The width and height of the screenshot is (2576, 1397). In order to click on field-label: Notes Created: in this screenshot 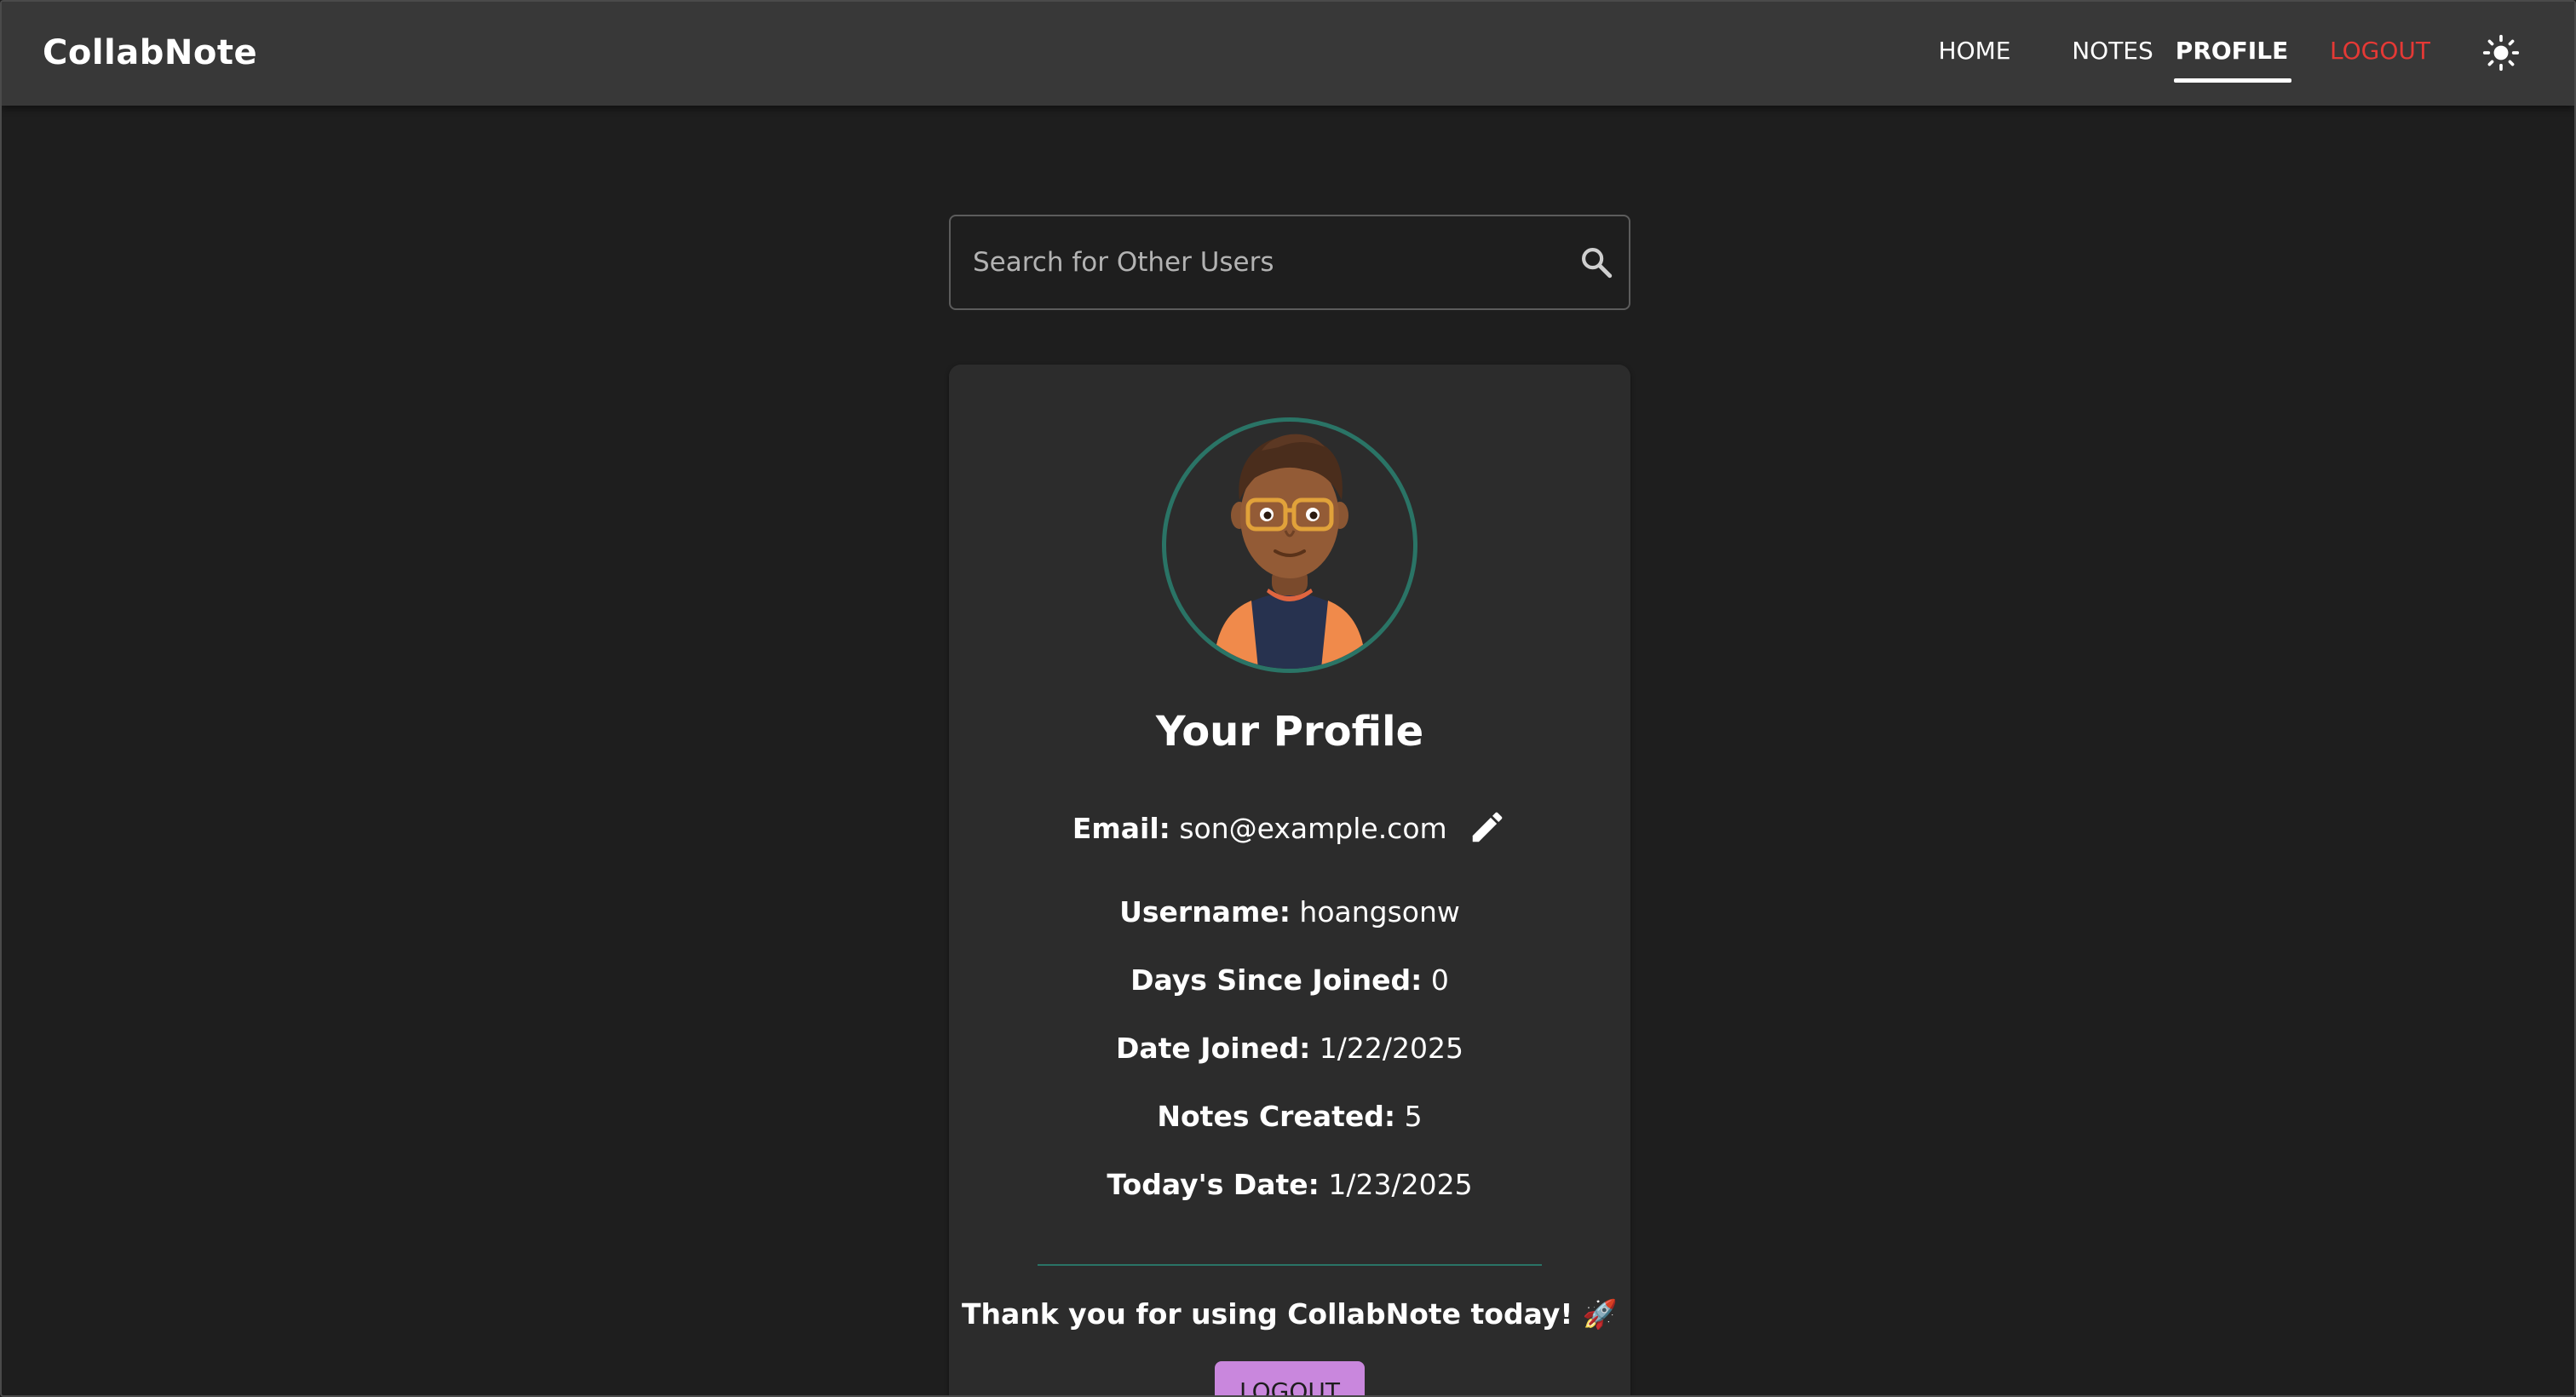, I will do `click(1277, 1116)`.